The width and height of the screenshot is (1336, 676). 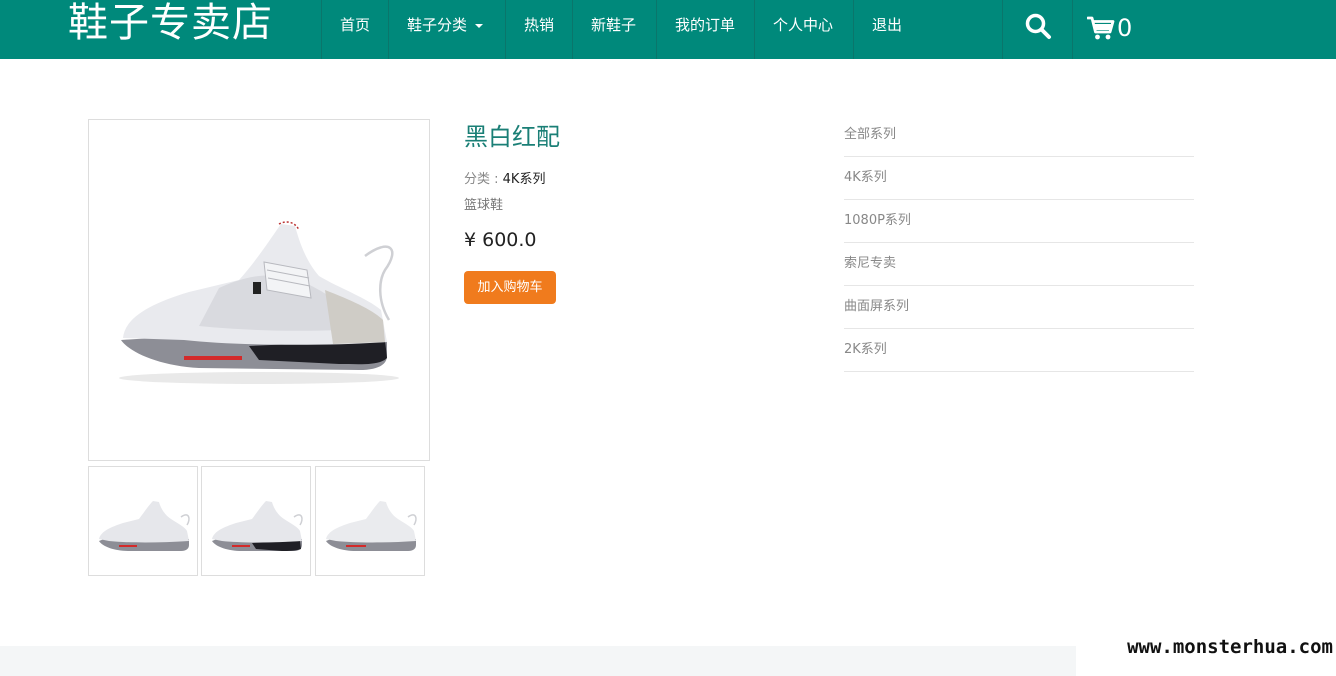 I want to click on sidebar-item-4k: 4K系列, so click(x=1019, y=178).